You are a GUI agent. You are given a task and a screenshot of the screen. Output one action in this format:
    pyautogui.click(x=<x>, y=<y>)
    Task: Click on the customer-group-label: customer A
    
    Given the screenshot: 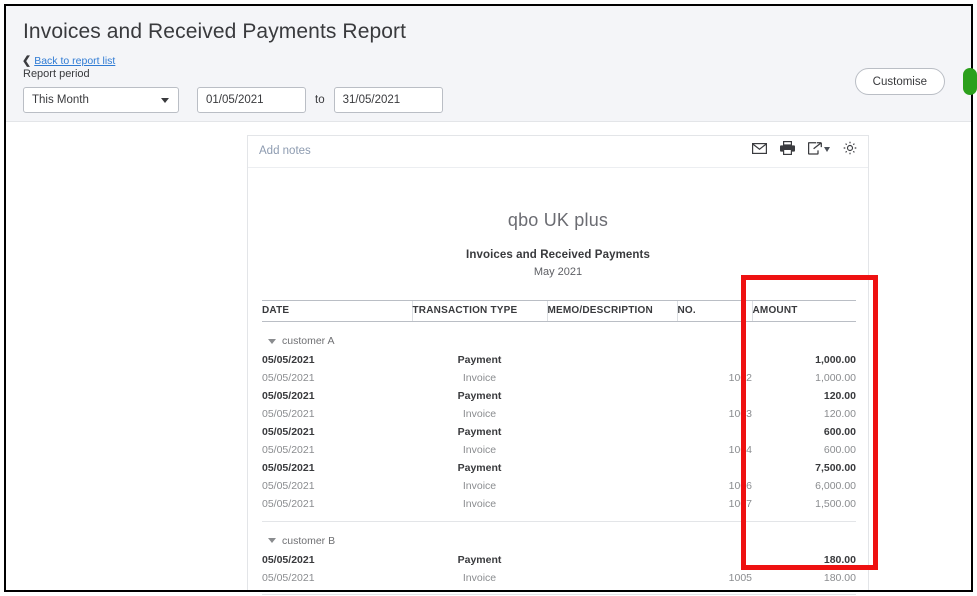 What is the action you would take?
    pyautogui.click(x=308, y=341)
    